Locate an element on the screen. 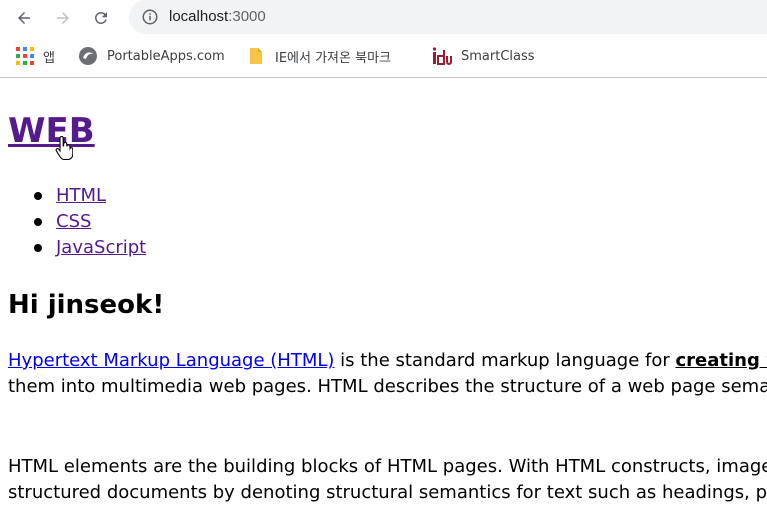 This screenshot has width=767, height=528. list-item: CSS is located at coordinates (73, 222).